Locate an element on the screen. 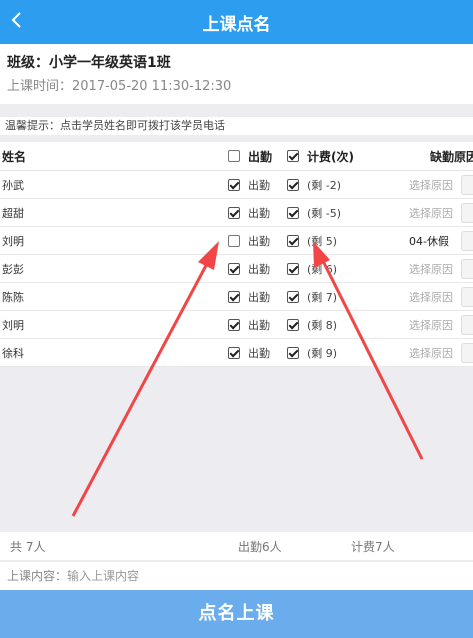 The height and width of the screenshot is (638, 473). summary-bar: 共 7人 出勤6人 计费7人 is located at coordinates (236, 546).